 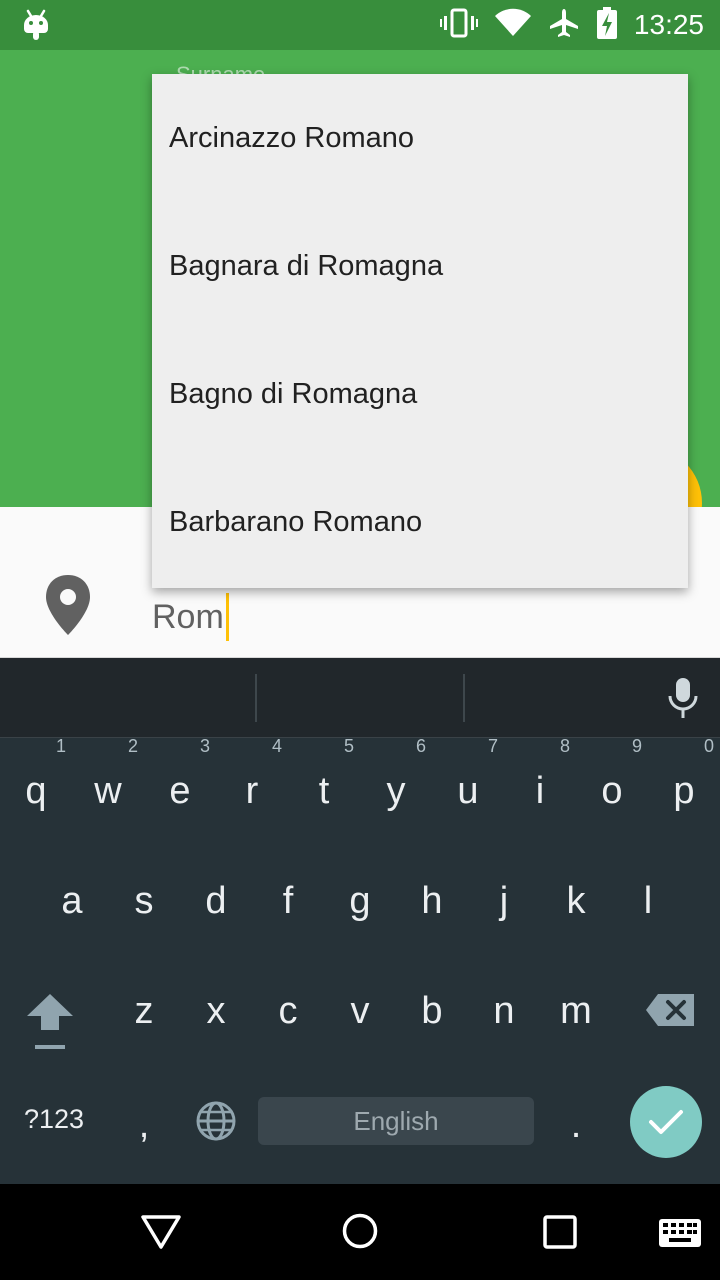 I want to click on key-label: t, so click(x=324, y=791).